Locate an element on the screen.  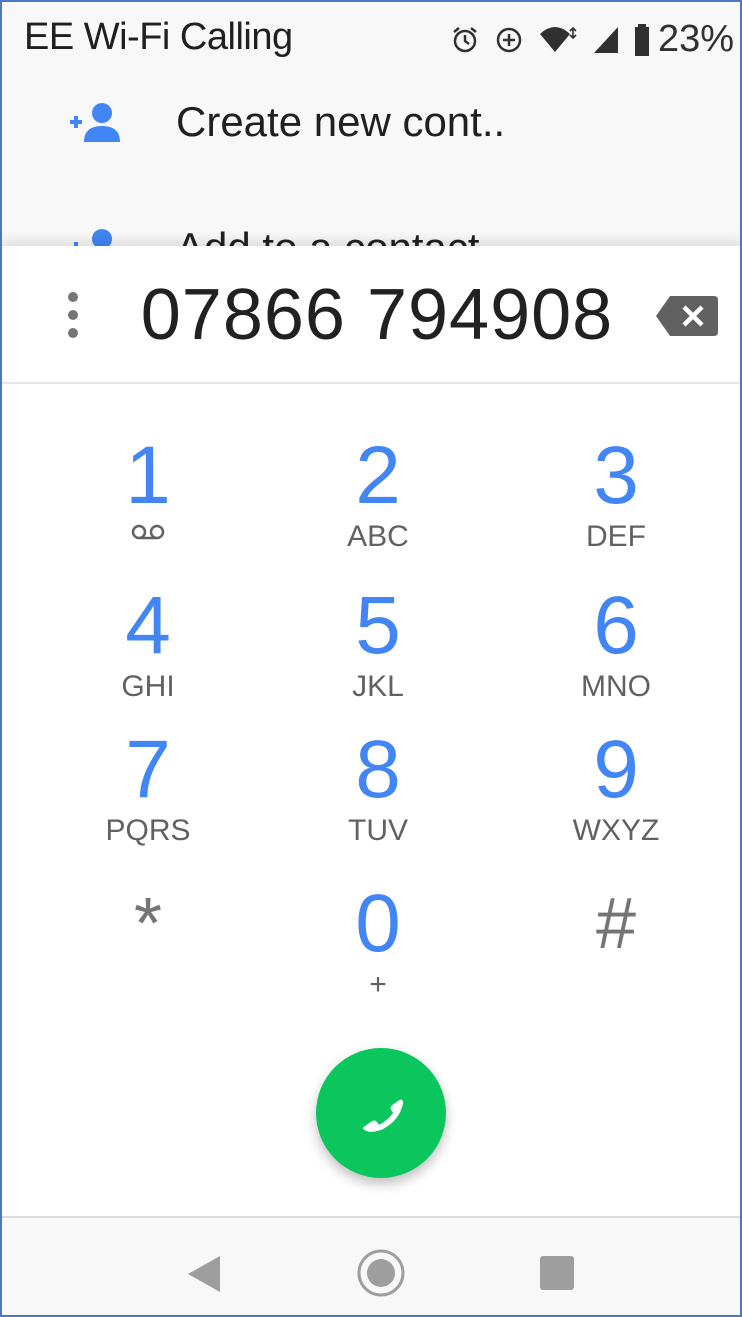
recents-icon is located at coordinates (557, 1273).